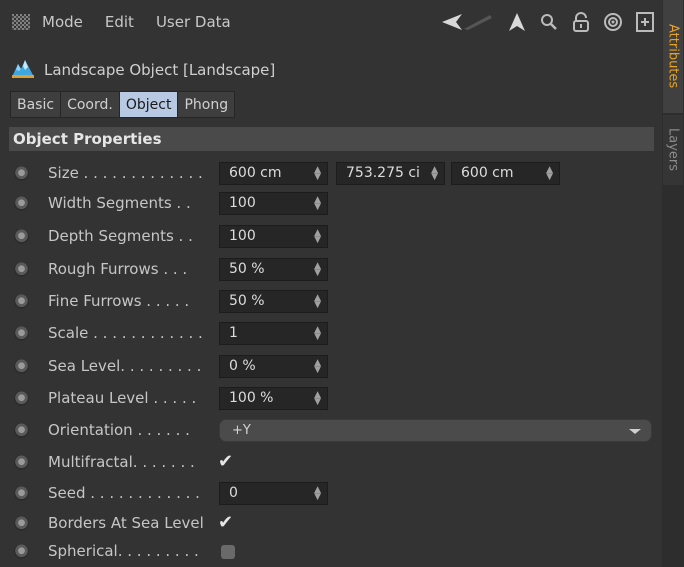  Describe the element at coordinates (123, 551) in the screenshot. I see `property-label: Spherical. . . . . . . . .` at that location.